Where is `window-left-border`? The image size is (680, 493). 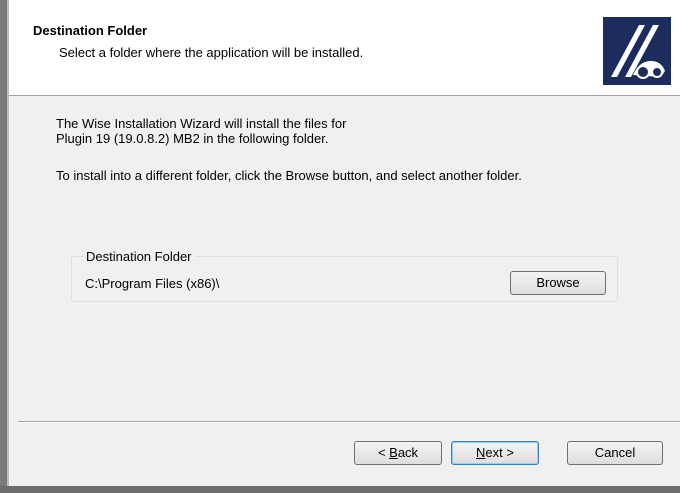
window-left-border is located at coordinates (4, 246).